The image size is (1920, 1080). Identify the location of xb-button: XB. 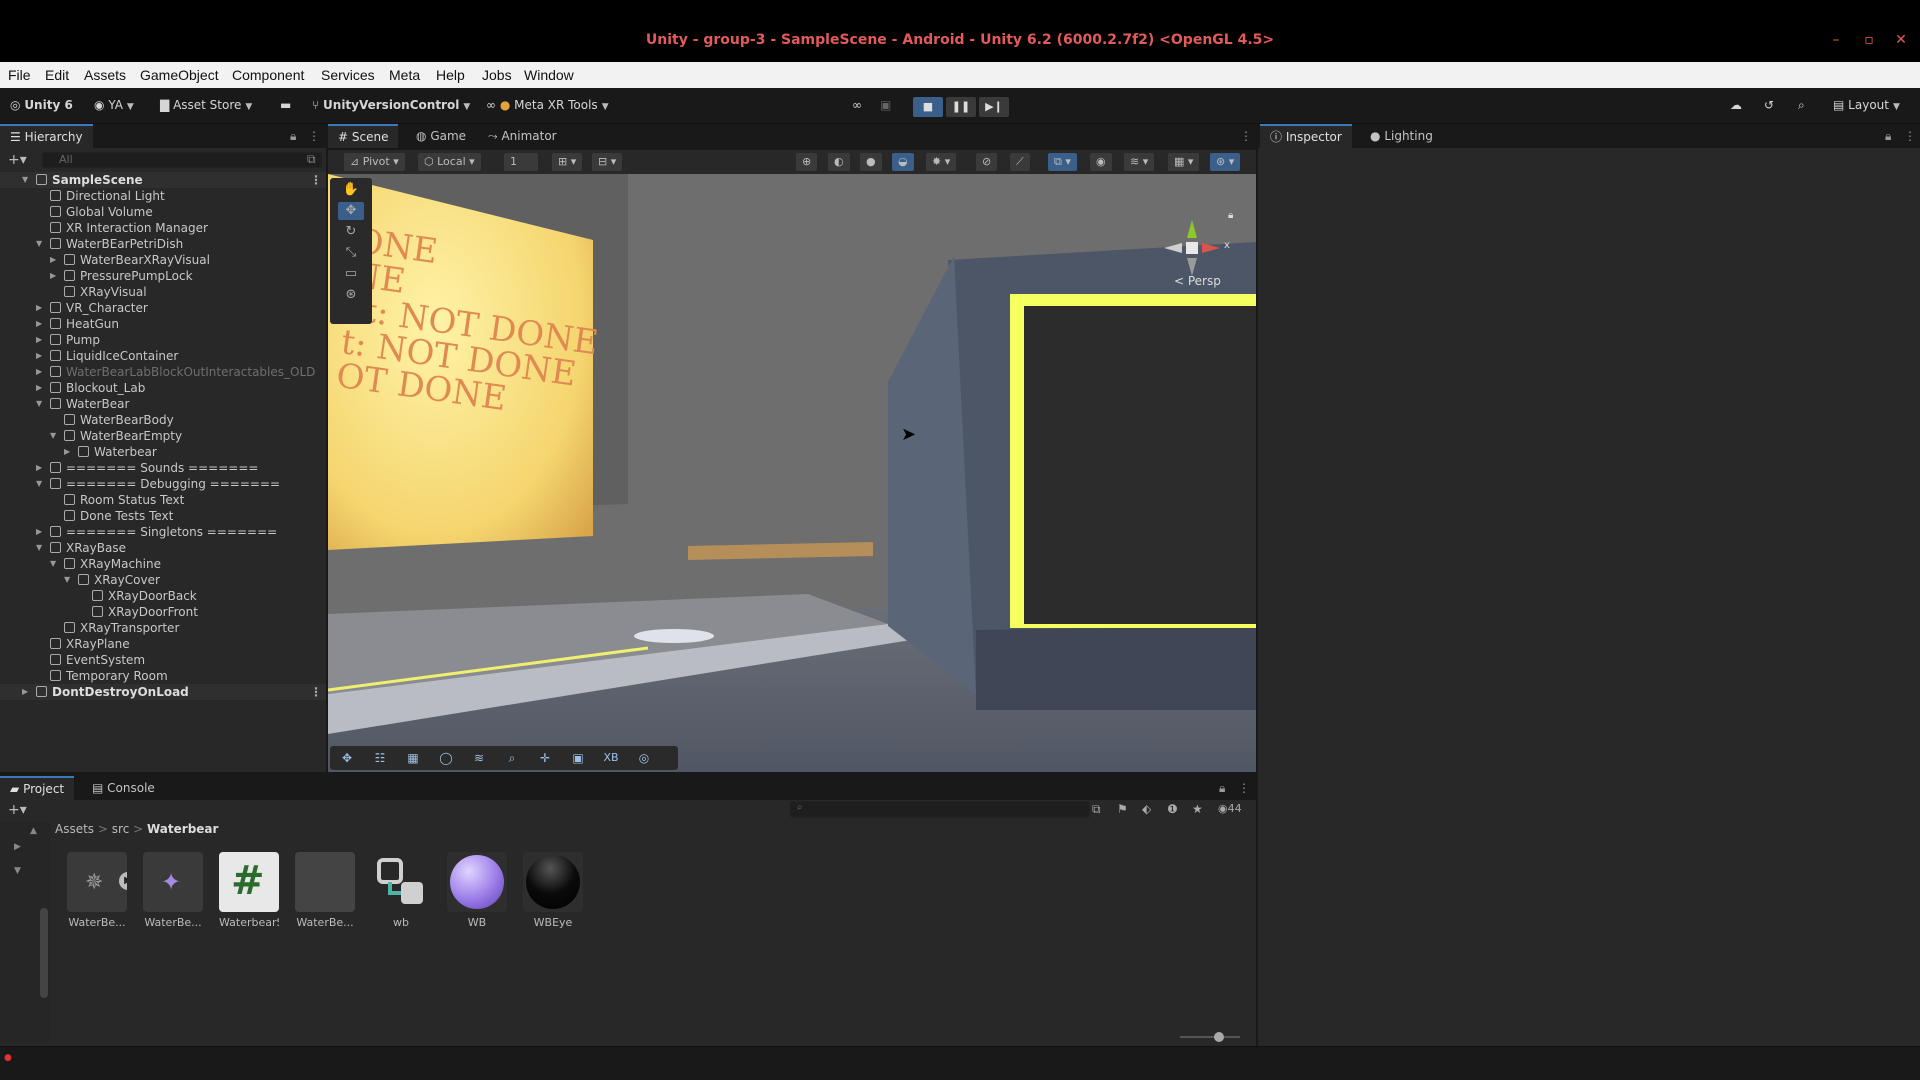
(611, 758).